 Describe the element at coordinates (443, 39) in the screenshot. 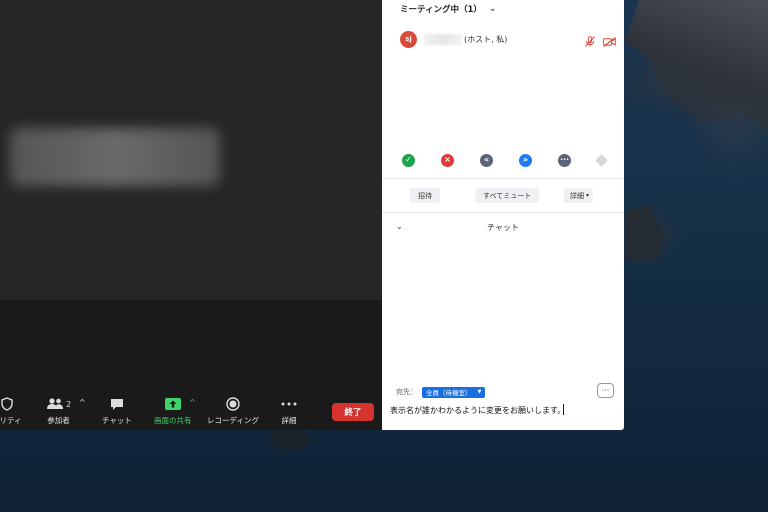

I see `participant-name-redacted` at that location.